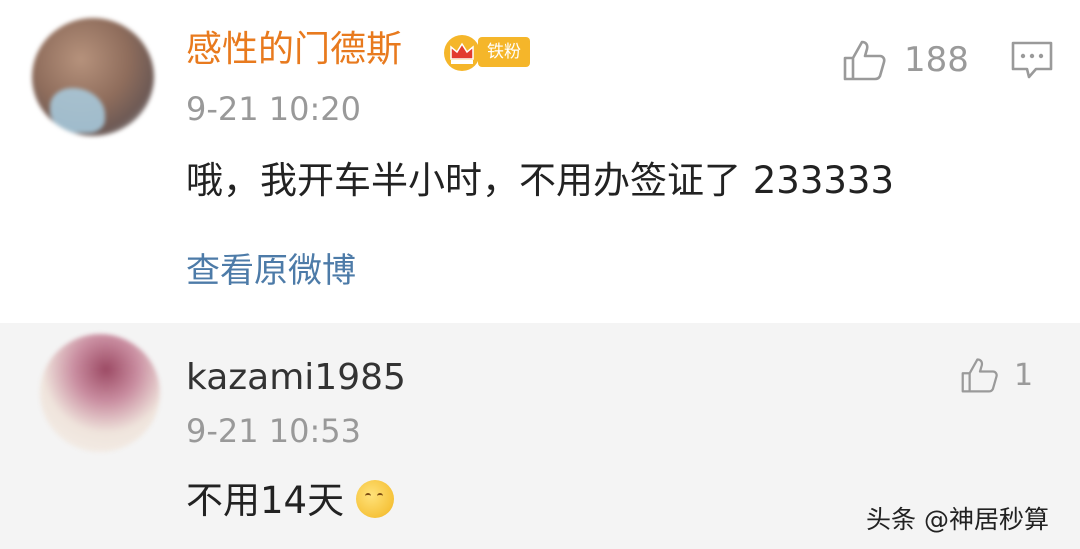 This screenshot has height=549, width=1080. I want to click on comment-text: 不用14天, so click(265, 500).